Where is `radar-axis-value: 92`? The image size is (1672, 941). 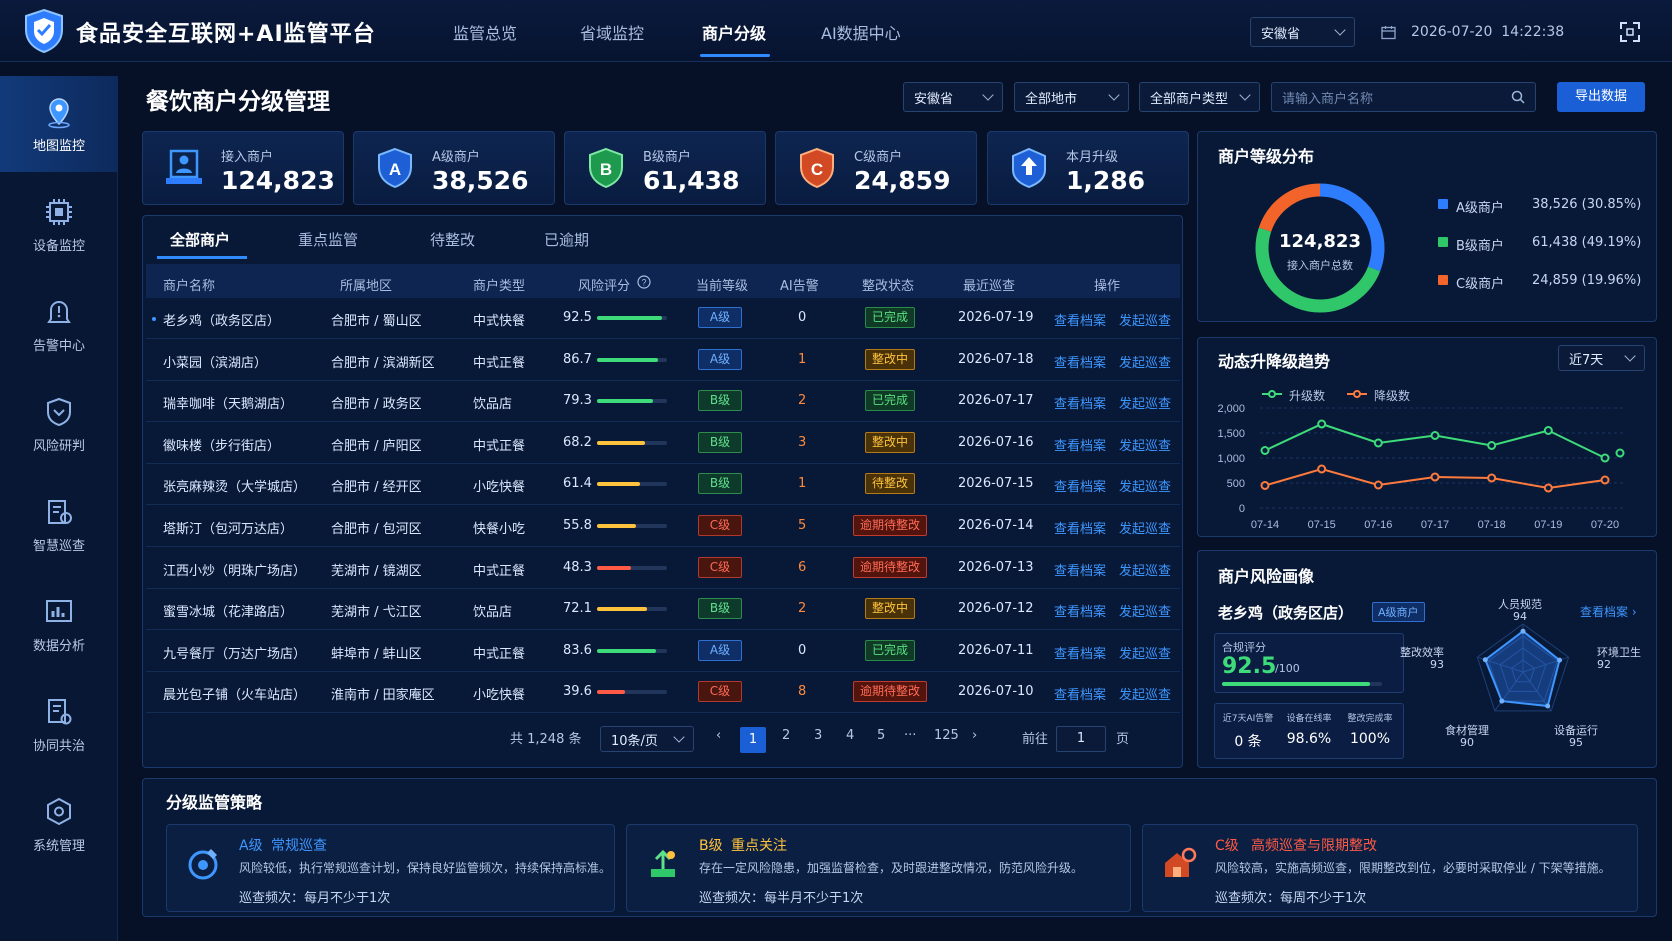
radar-axis-value: 92 is located at coordinates (1604, 664).